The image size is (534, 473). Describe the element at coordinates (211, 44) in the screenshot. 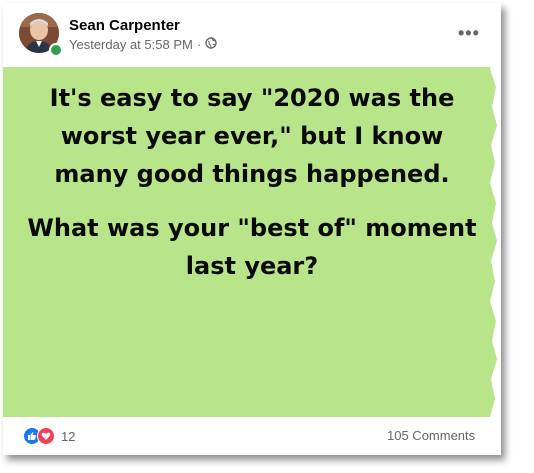

I see `globe-icon` at that location.